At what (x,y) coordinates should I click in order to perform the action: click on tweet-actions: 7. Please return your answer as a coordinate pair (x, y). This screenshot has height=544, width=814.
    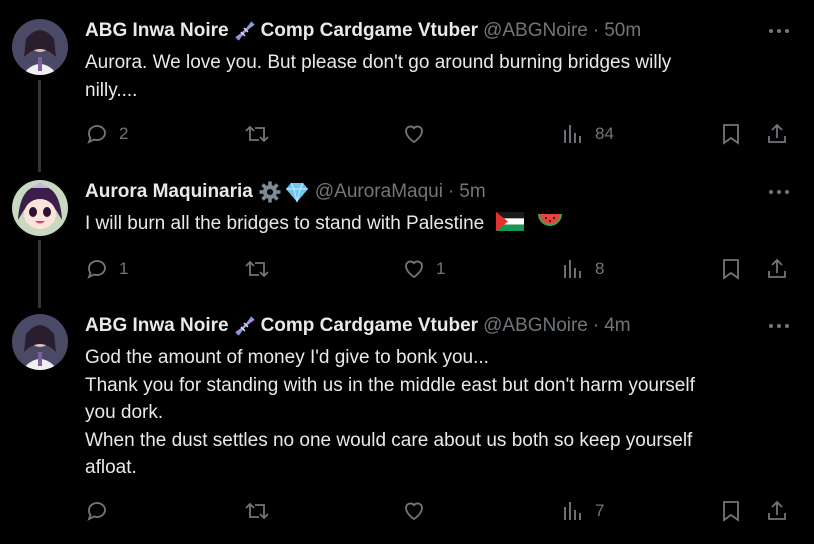
    Looking at the image, I should click on (445, 511).